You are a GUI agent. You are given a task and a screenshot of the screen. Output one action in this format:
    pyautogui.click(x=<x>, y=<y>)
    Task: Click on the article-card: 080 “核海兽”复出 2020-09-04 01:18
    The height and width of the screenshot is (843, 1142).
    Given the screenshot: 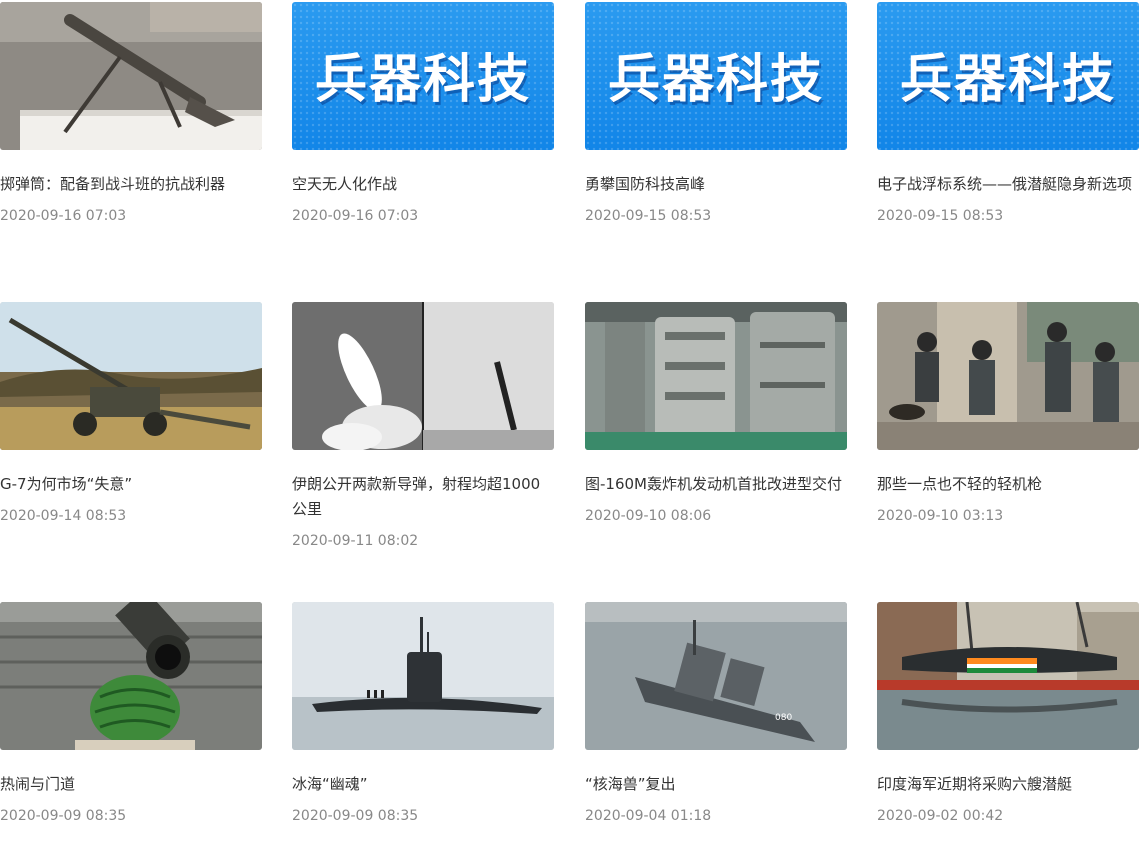 What is the action you would take?
    pyautogui.click(x=716, y=713)
    